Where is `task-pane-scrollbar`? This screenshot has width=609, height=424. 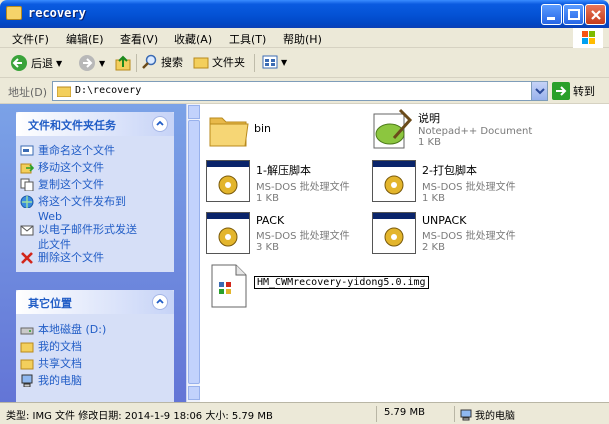 task-pane-scrollbar is located at coordinates (193, 253).